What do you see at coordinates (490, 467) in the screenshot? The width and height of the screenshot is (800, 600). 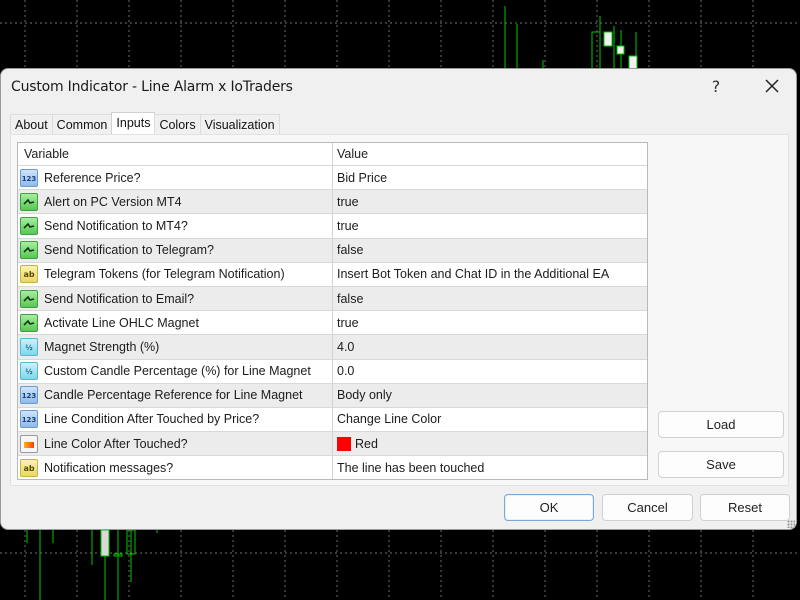 I see `value-cell: The line has been touched` at bounding box center [490, 467].